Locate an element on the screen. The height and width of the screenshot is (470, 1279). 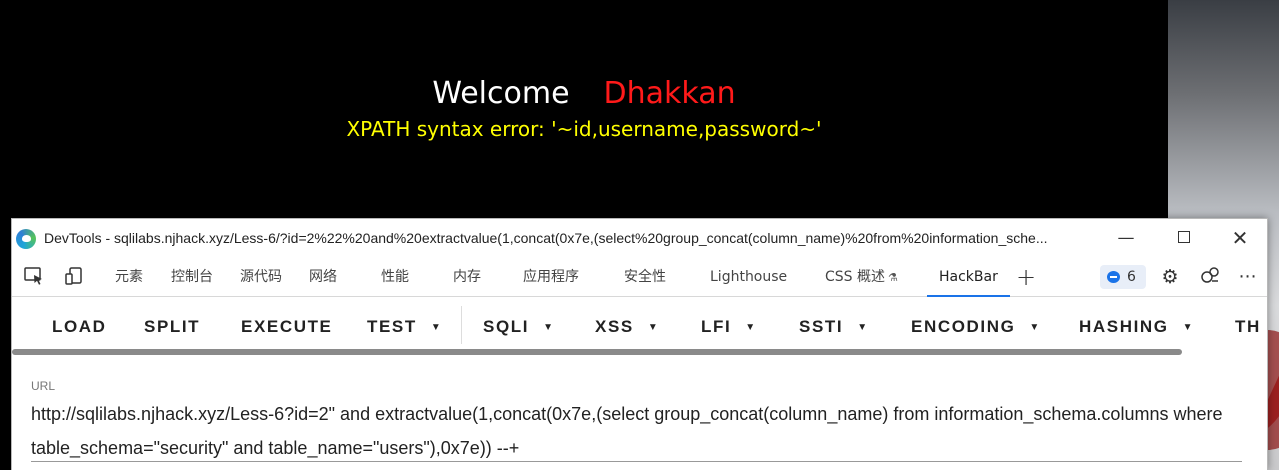
toolbar-horizontal-scrollbar is located at coordinates (597, 352).